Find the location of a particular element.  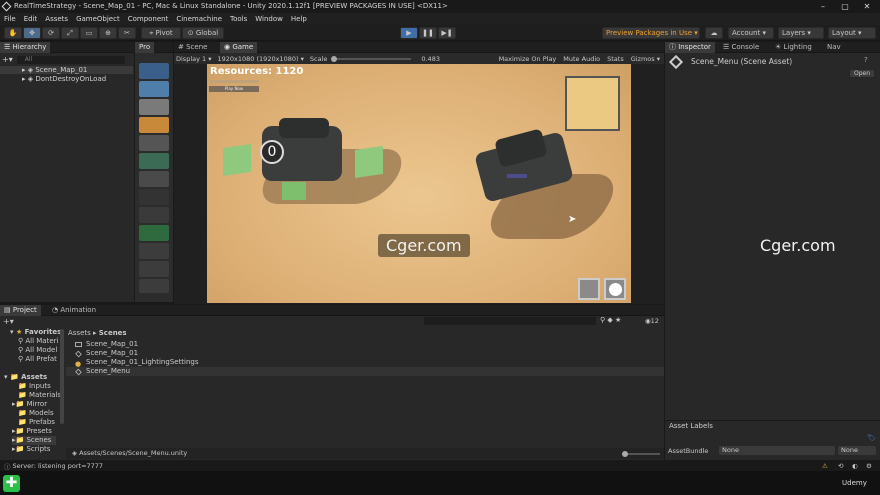

shape-tool-icon is located at coordinates (154, 269).